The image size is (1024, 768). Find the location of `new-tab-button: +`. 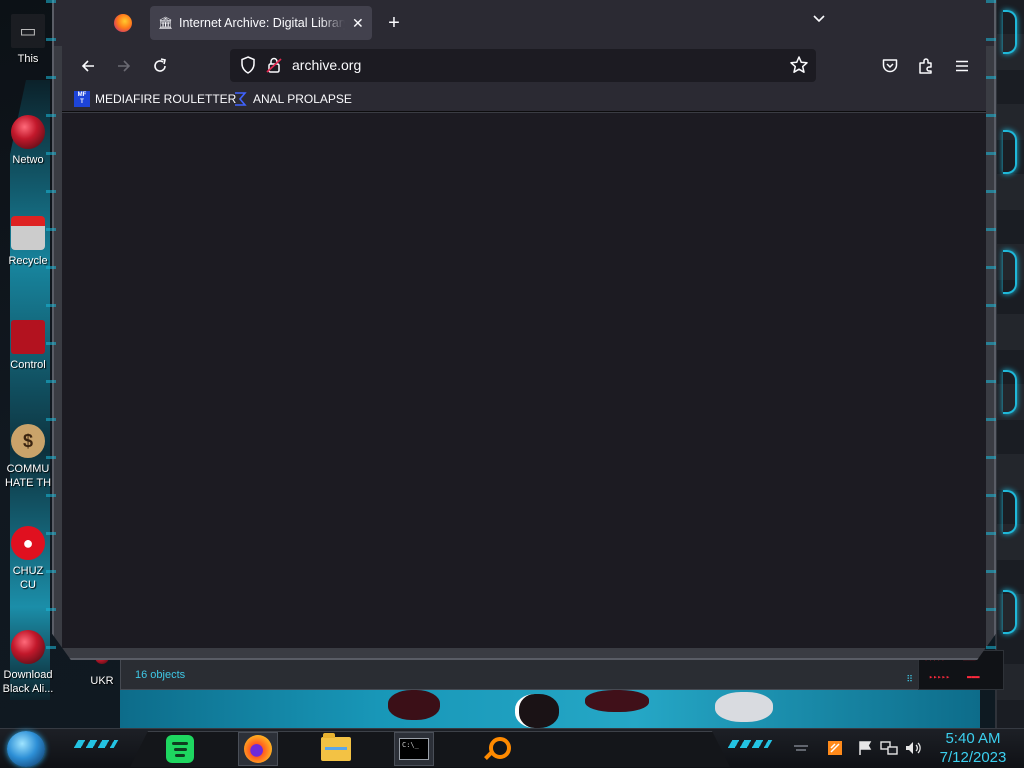

new-tab-button: + is located at coordinates (394, 23).